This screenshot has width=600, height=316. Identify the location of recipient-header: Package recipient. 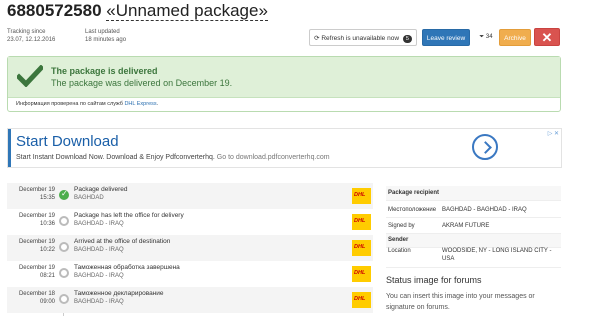
(473, 193).